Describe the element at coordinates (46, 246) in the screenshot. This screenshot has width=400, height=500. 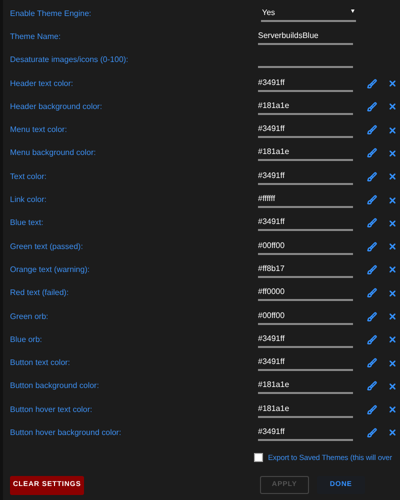
I see `field-label: Green text (passed):` at that location.